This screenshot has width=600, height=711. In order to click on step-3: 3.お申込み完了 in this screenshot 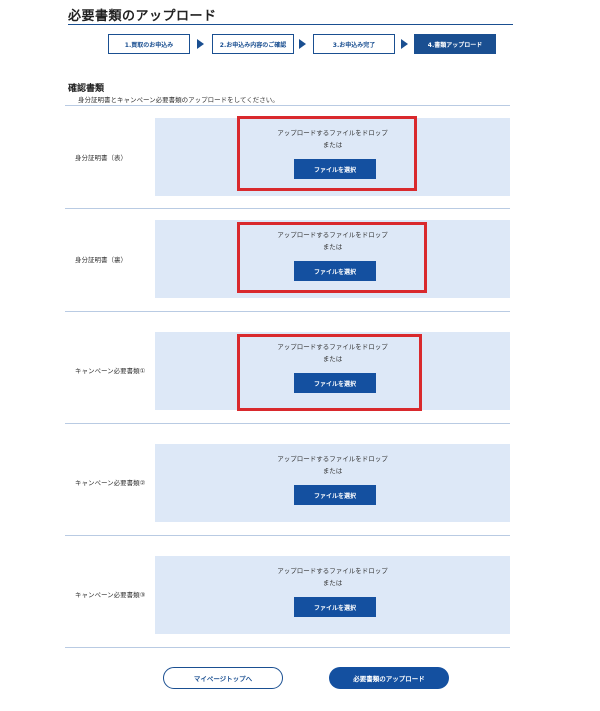, I will do `click(354, 44)`.